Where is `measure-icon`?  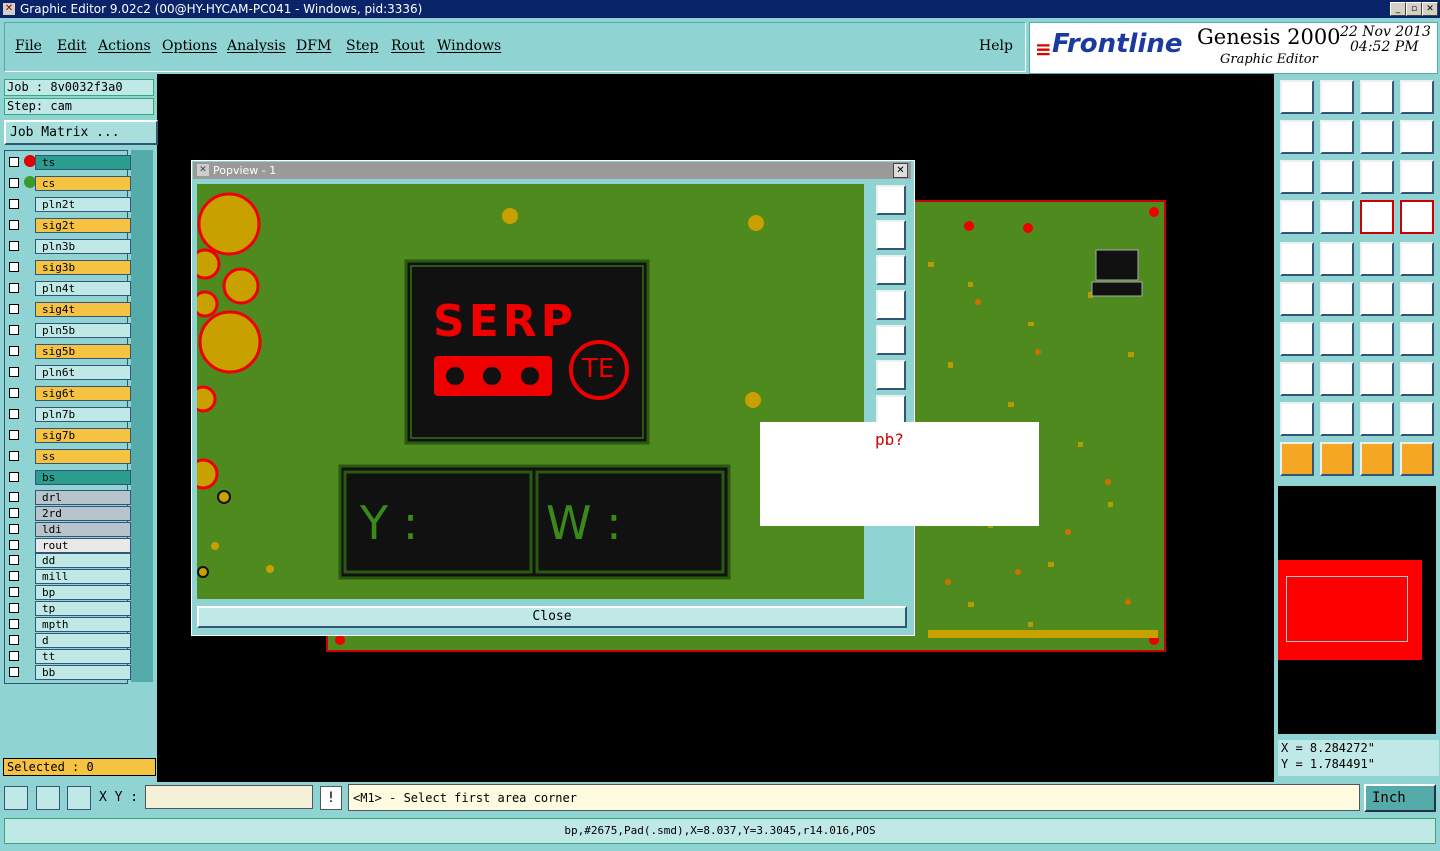
measure-icon is located at coordinates (48, 798).